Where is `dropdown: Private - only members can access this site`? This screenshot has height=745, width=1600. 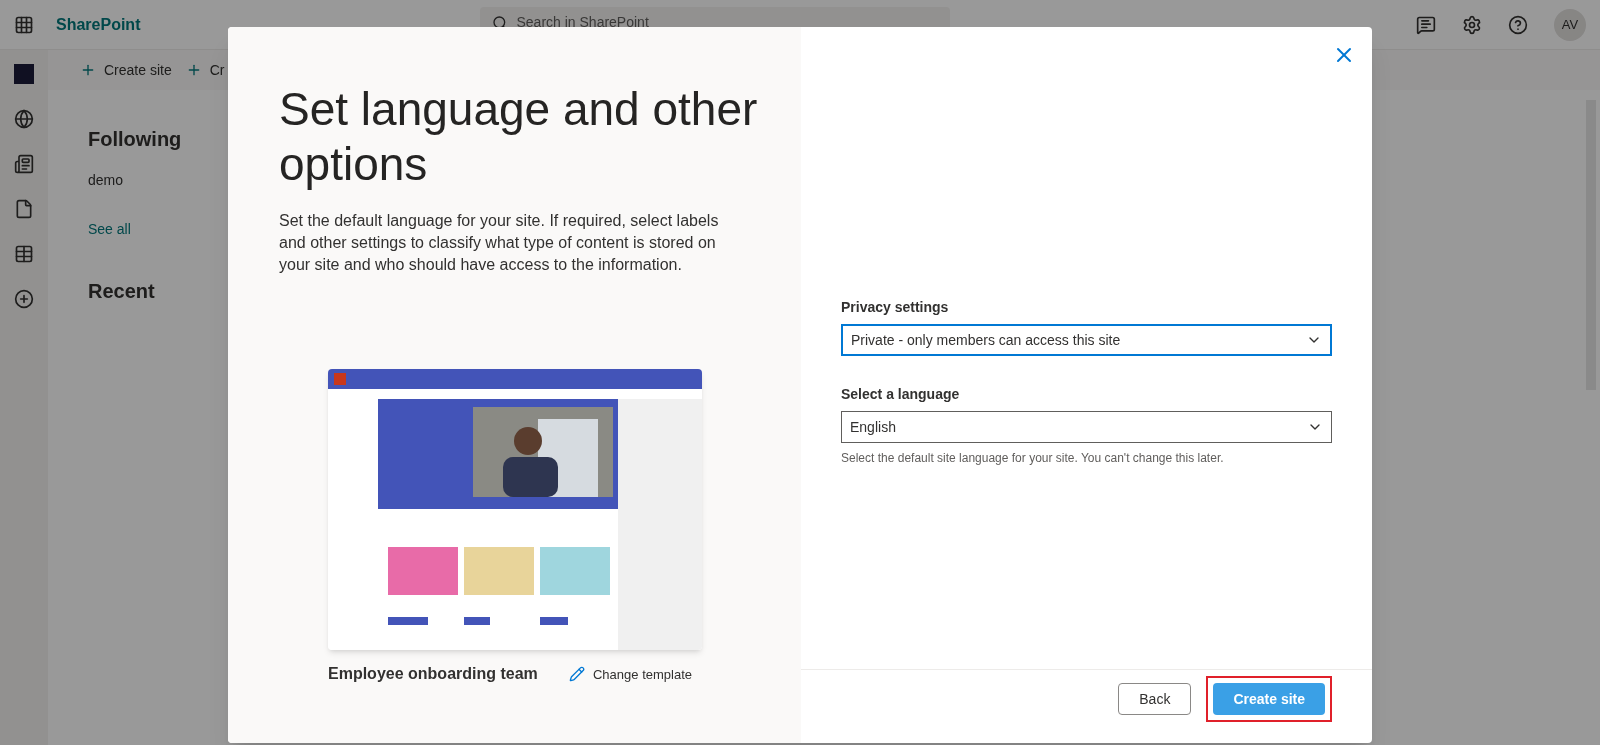 dropdown: Private - only members can access this site is located at coordinates (1086, 340).